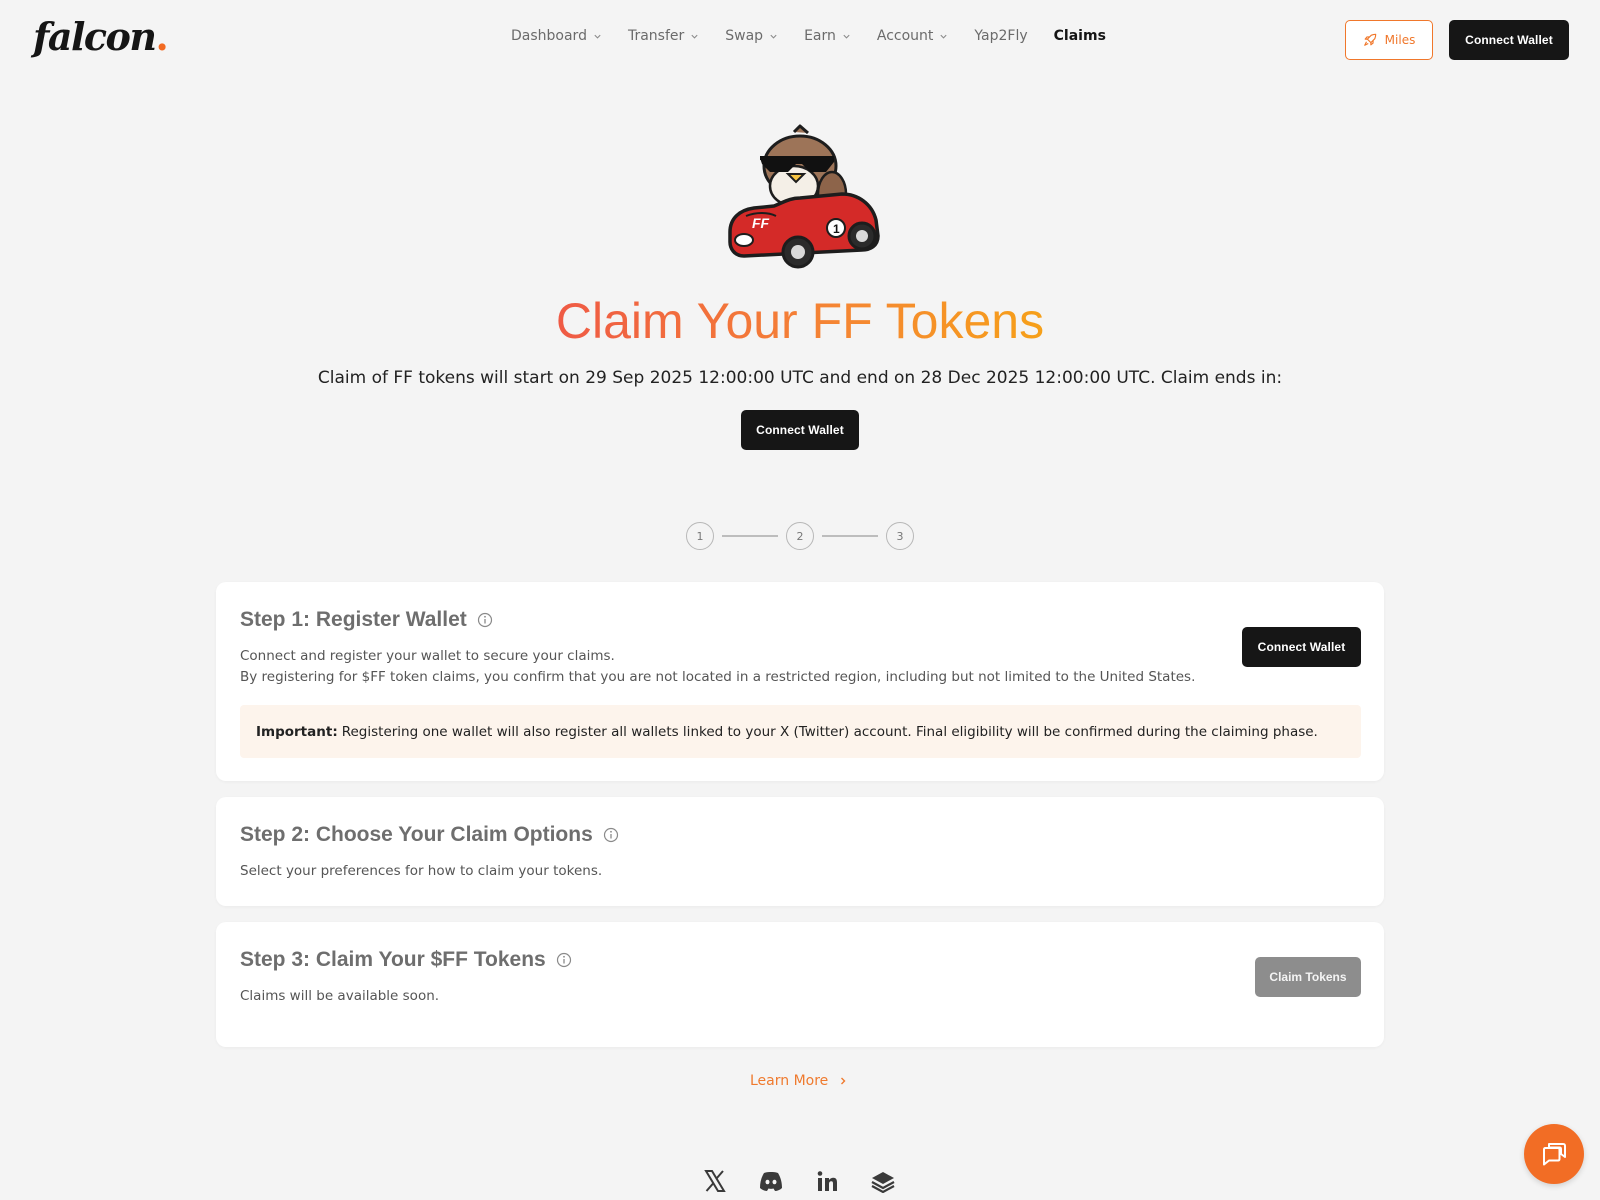  What do you see at coordinates (800, 321) in the screenshot?
I see `page-title: Claim Your FF Tokens` at bounding box center [800, 321].